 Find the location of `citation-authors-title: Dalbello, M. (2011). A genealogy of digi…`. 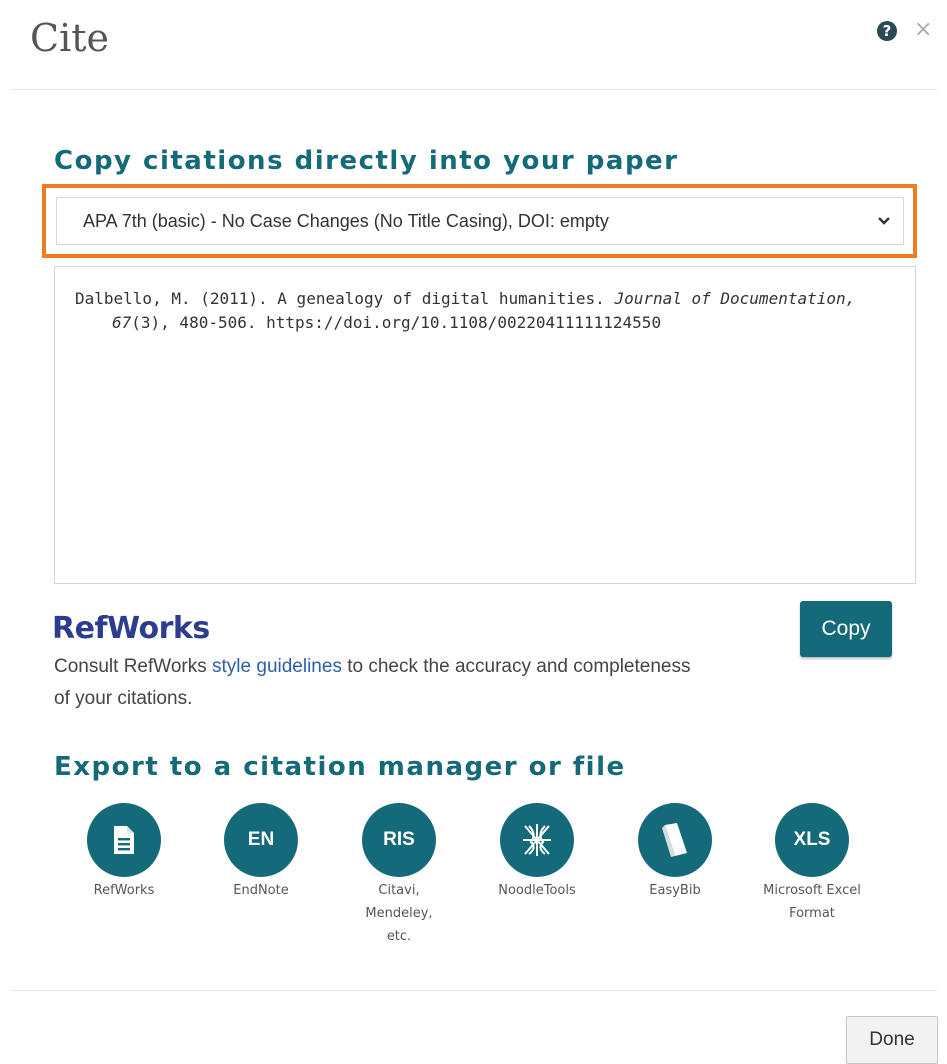

citation-authors-title: Dalbello, M. (2011). A genealogy of digi… is located at coordinates (345, 298).